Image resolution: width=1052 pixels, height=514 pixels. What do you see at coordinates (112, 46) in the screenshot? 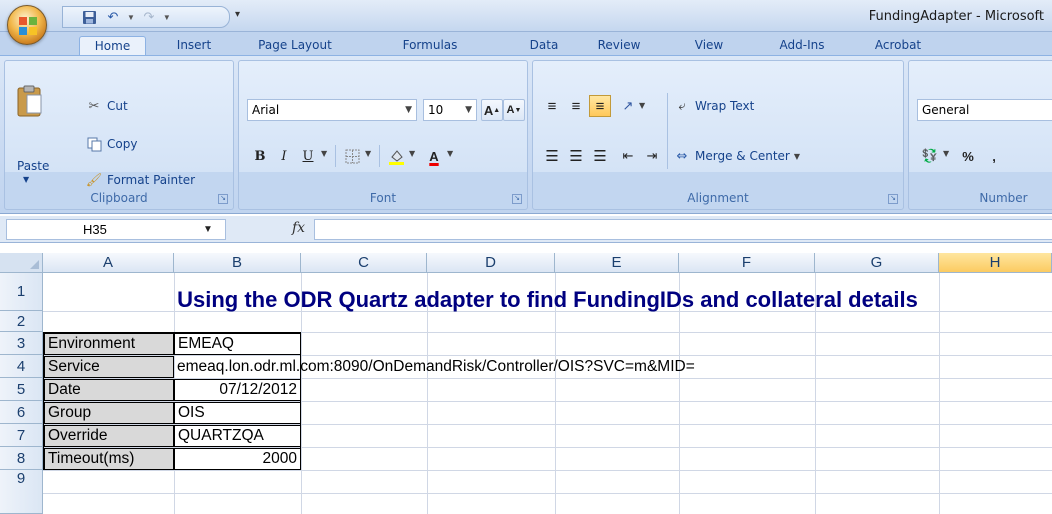
I see `tab-home: Home` at bounding box center [112, 46].